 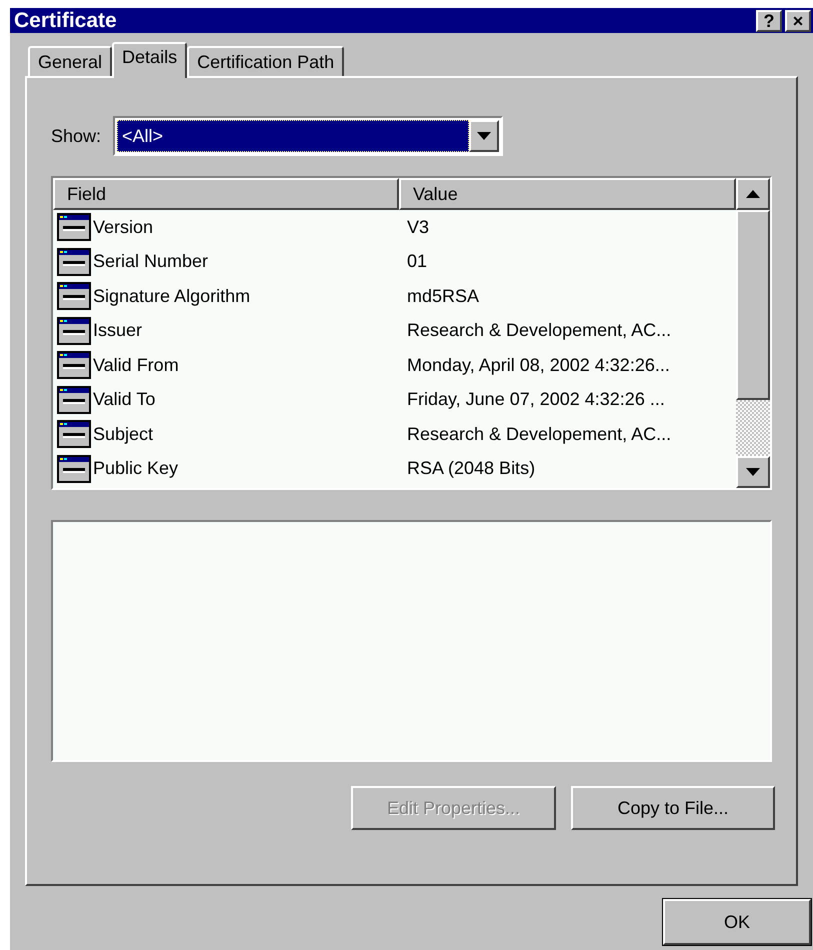 I want to click on tab: Certification Path, so click(x=265, y=61).